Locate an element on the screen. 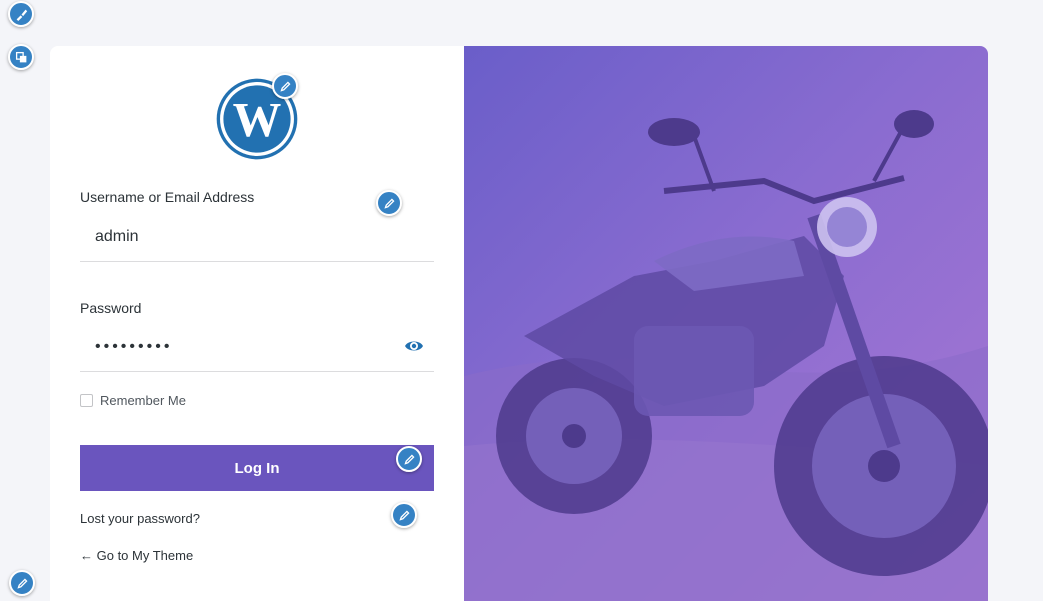 This screenshot has height=601, width=1043. password-label: Password is located at coordinates (111, 308).